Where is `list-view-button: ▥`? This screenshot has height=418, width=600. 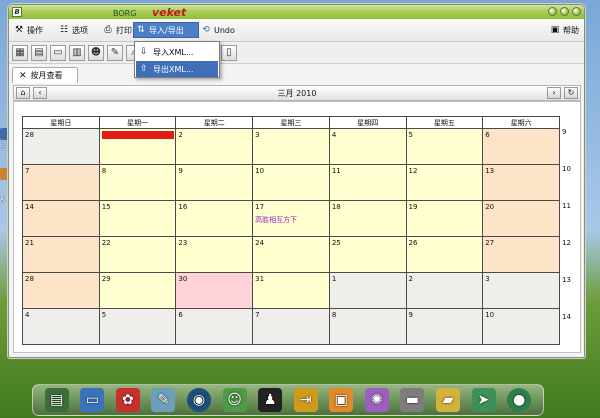 list-view-button: ▥ is located at coordinates (77, 53).